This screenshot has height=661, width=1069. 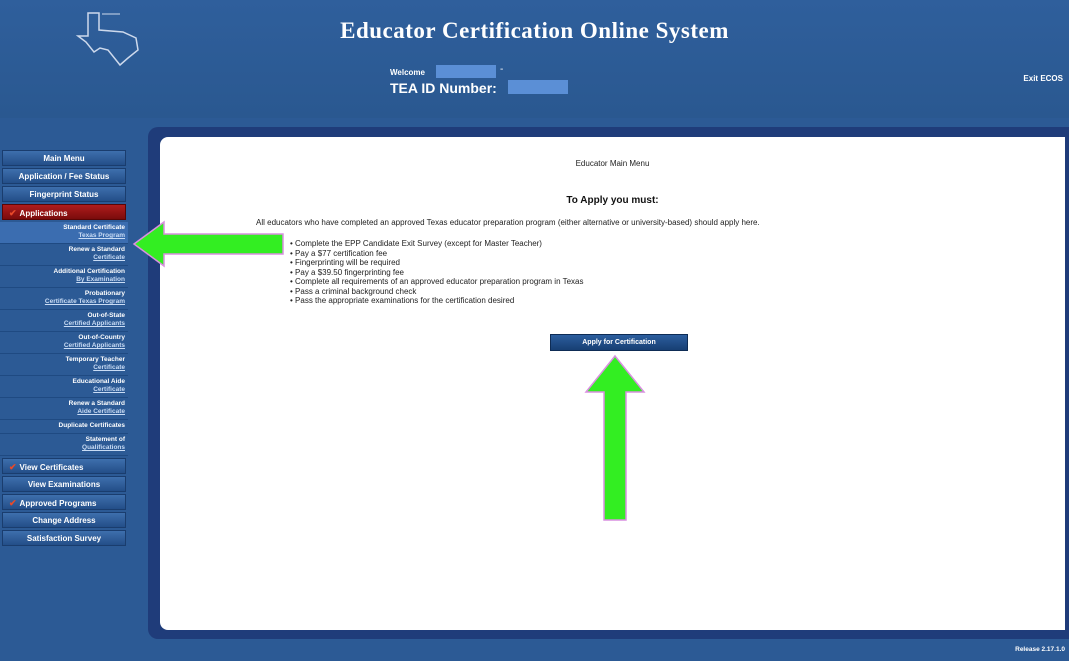 I want to click on sidebar-item-renew-aide: Renew a Standard Aide Certificate, so click(x=64, y=409).